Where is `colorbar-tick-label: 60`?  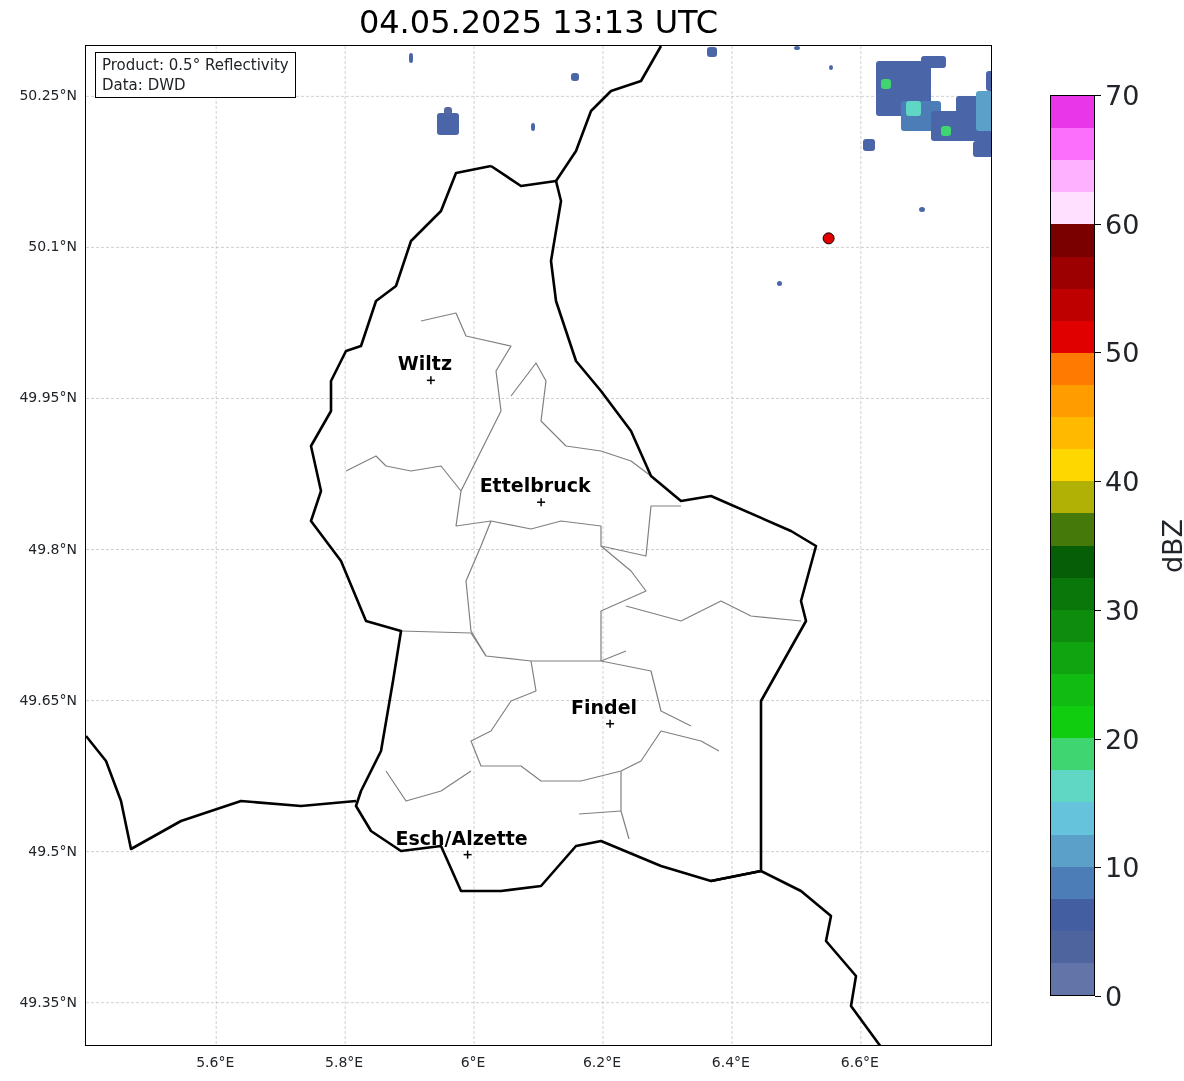 colorbar-tick-label: 60 is located at coordinates (1122, 224).